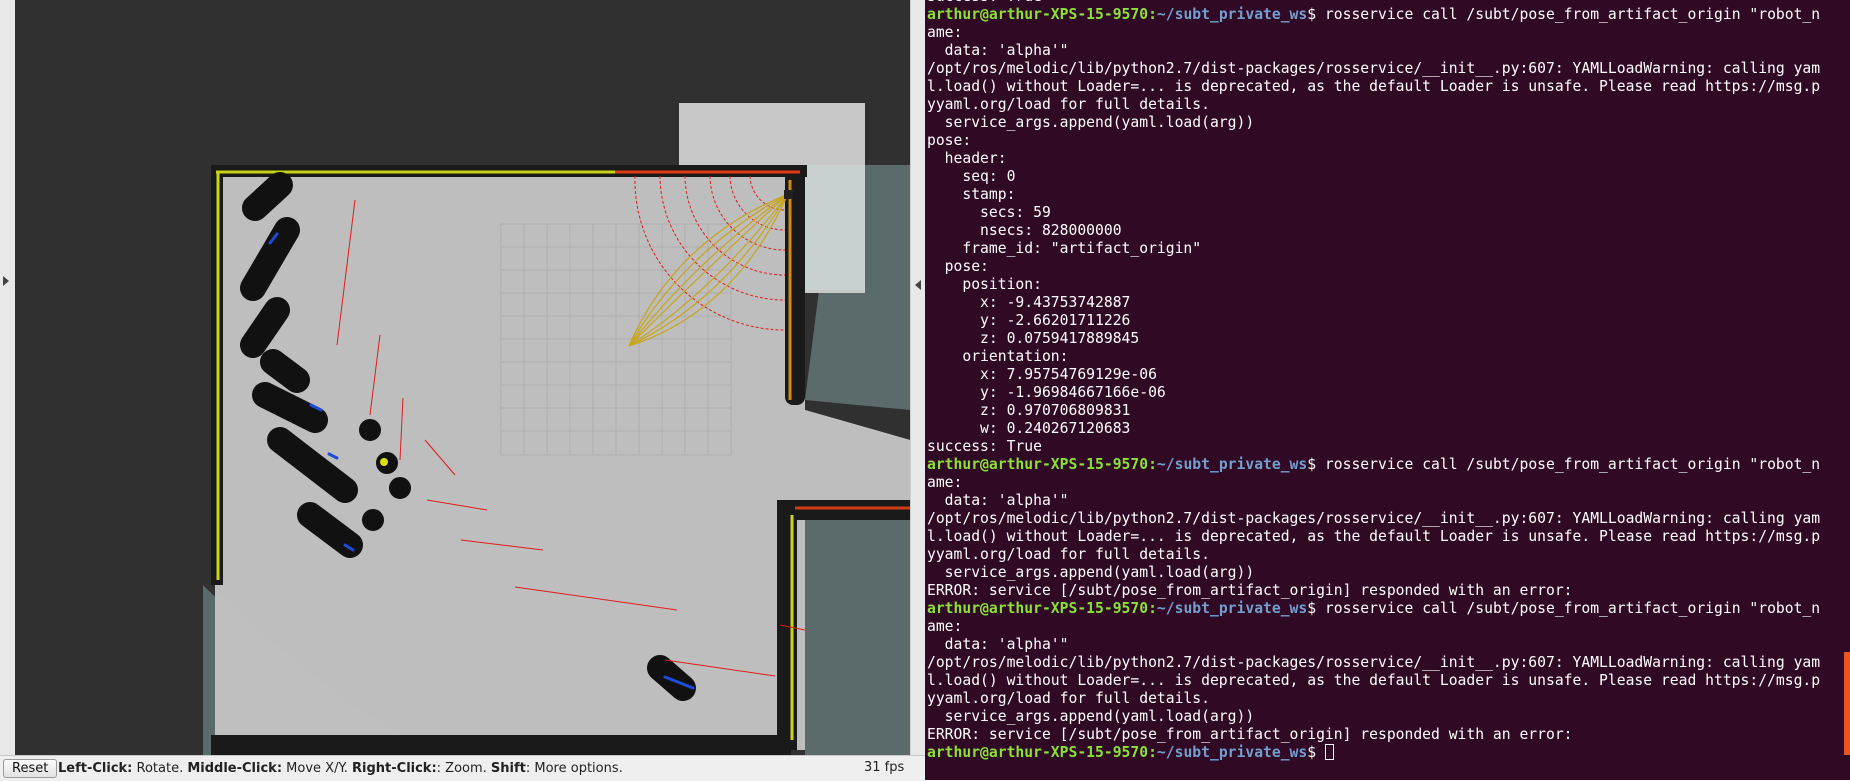  What do you see at coordinates (835, 227) in the screenshot?
I see `overlay-square-side` at bounding box center [835, 227].